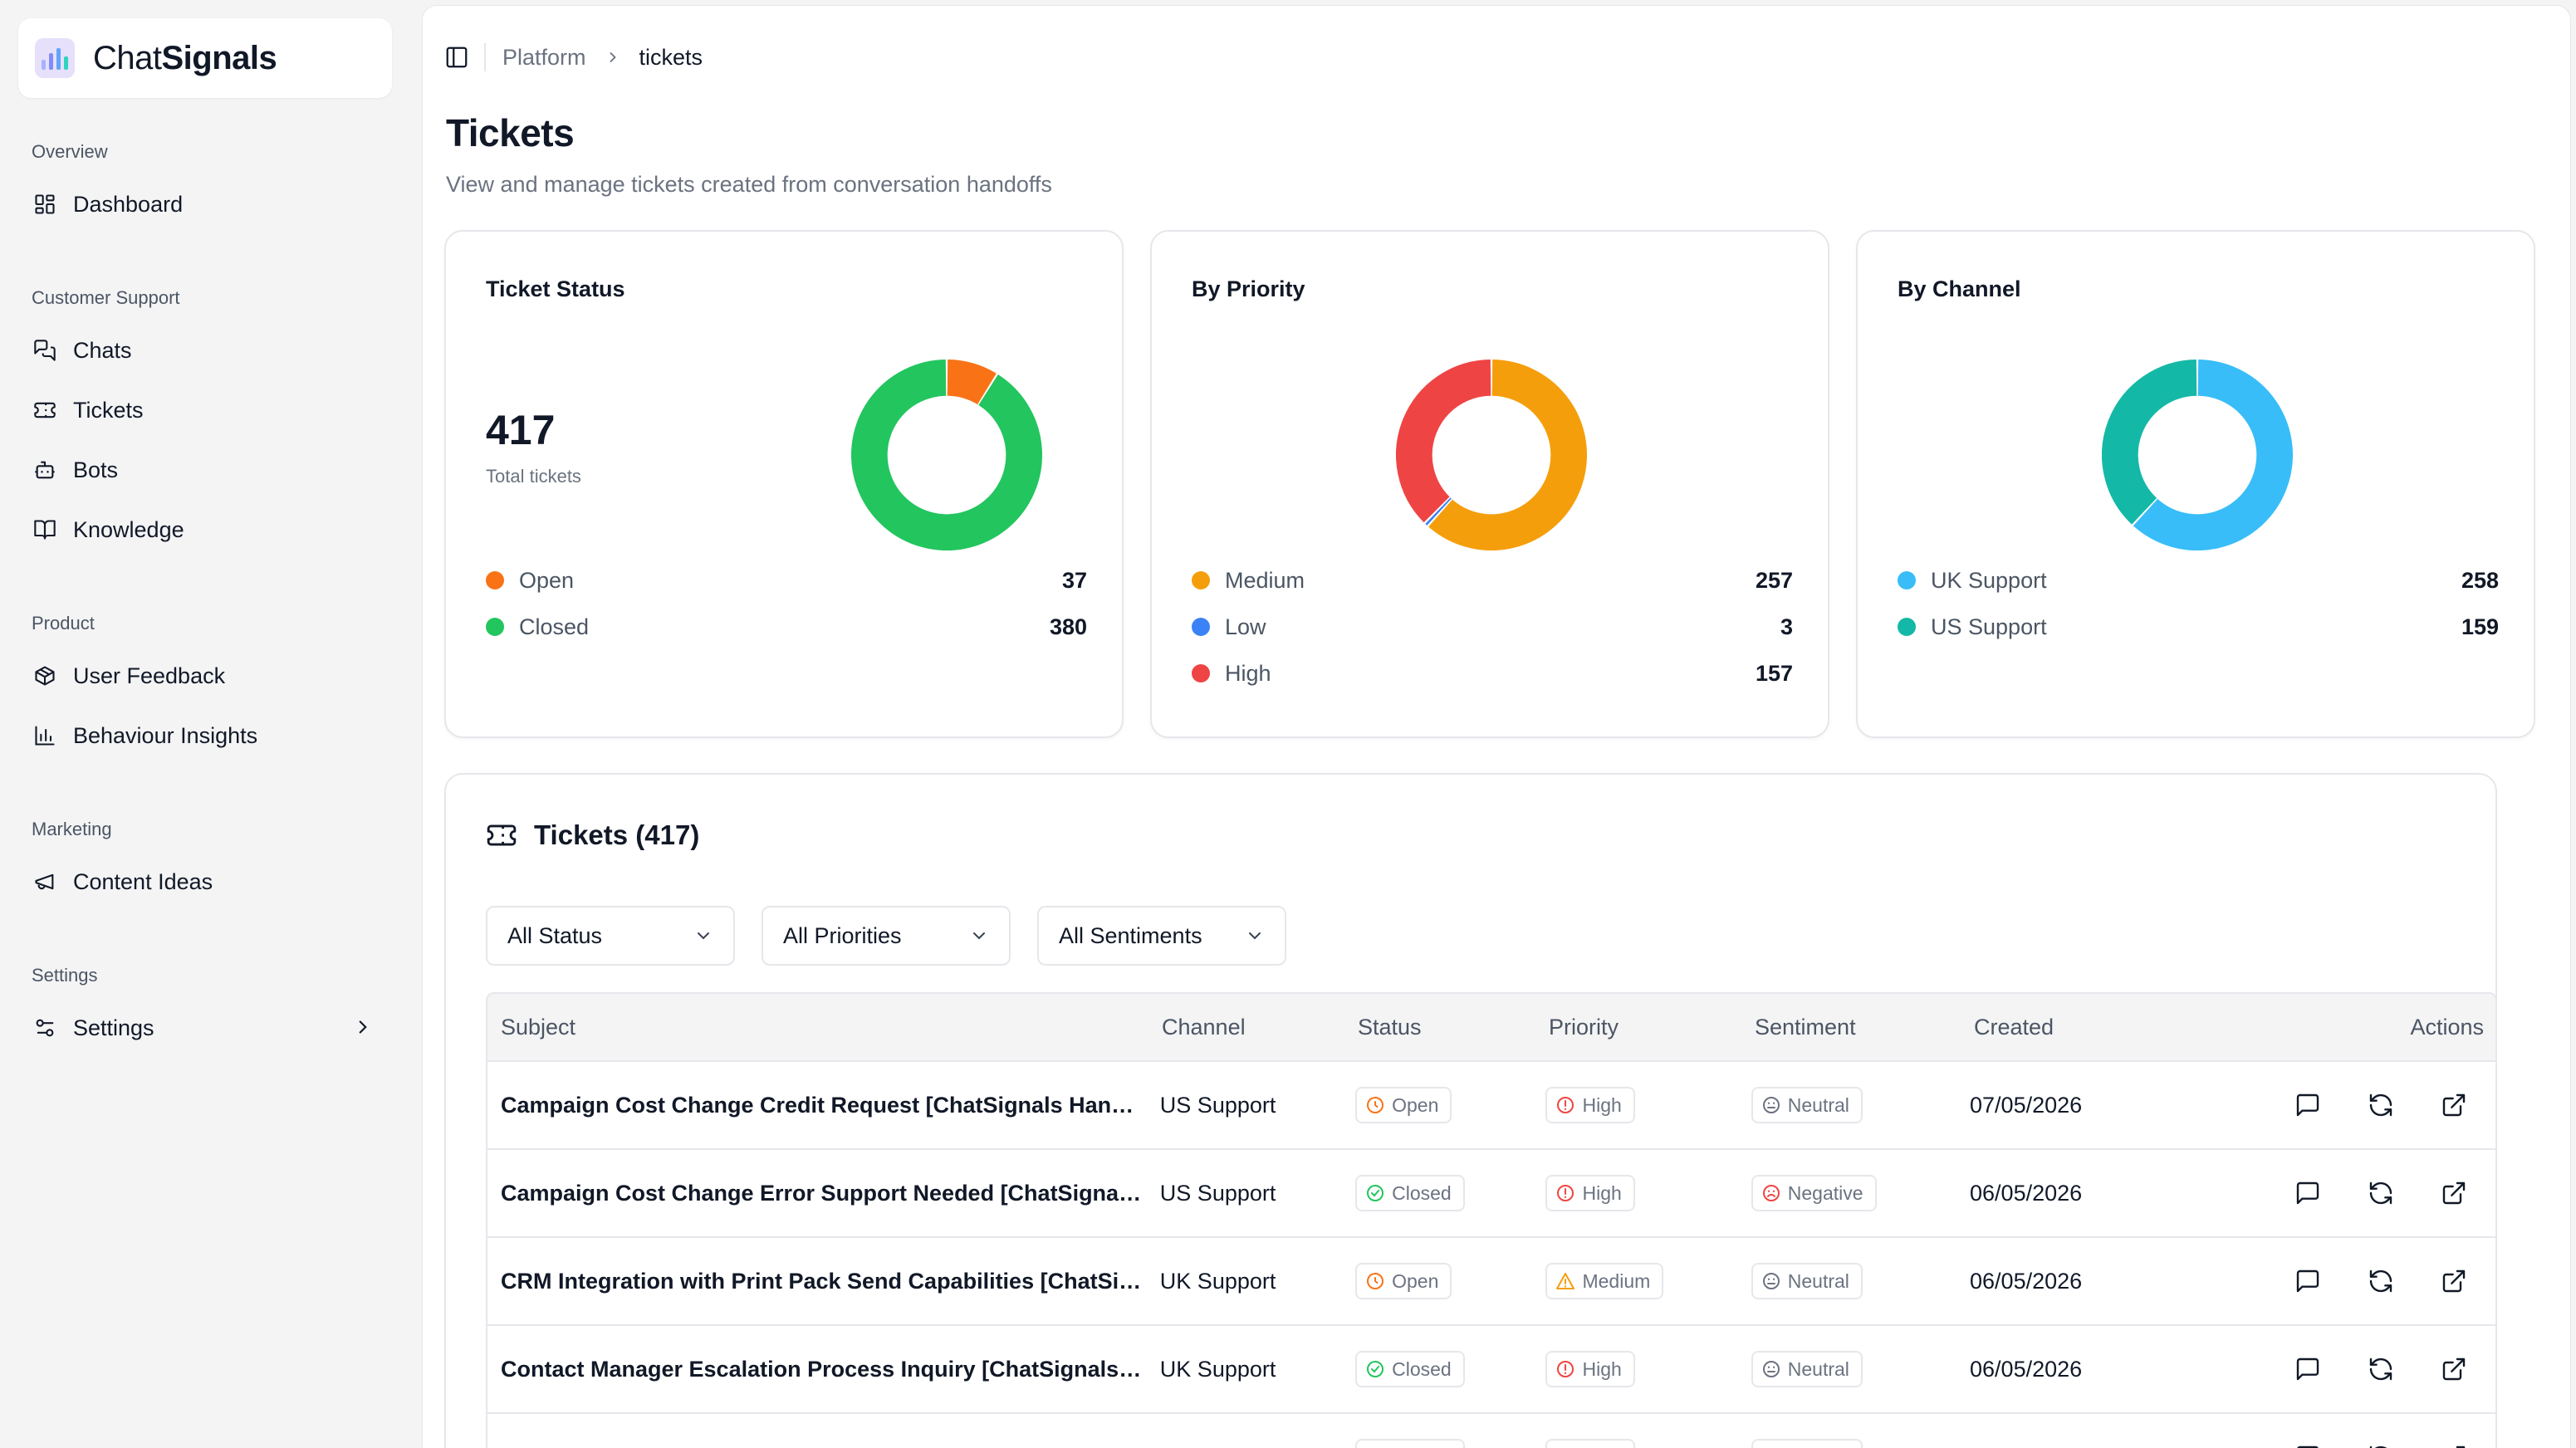 The width and height of the screenshot is (2576, 1448). What do you see at coordinates (2480, 580) in the screenshot?
I see `legend-value: 258` at bounding box center [2480, 580].